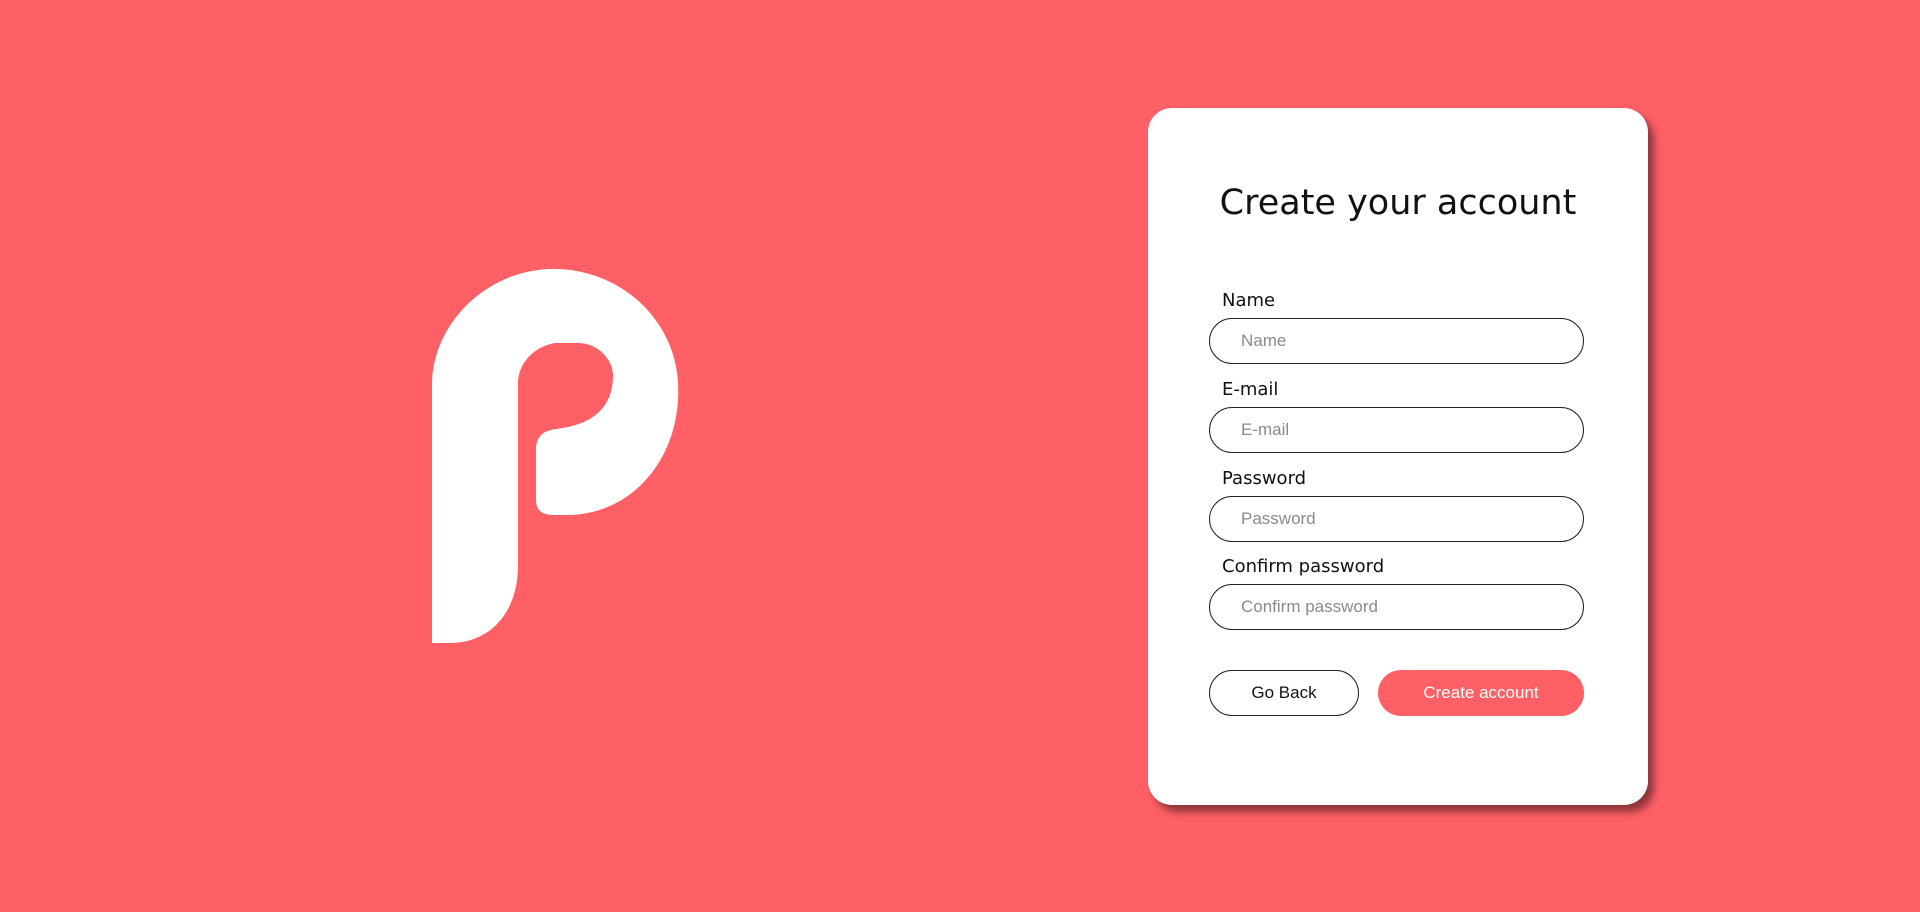  I want to click on email-input, so click(1396, 430).